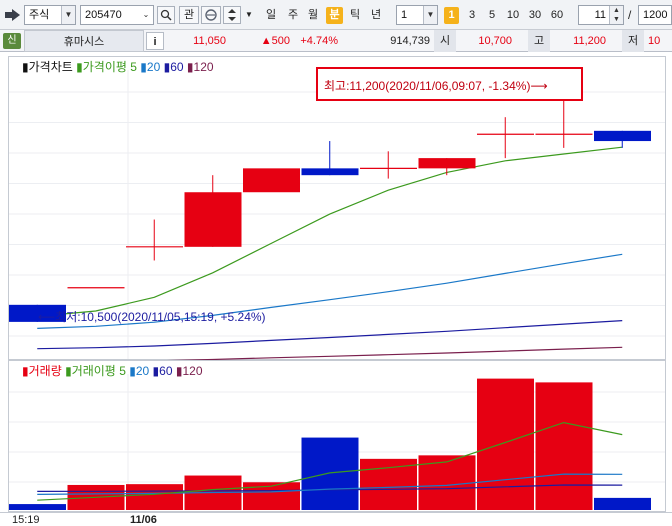  I want to click on volume-legend-title: 거래량, so click(45, 371).